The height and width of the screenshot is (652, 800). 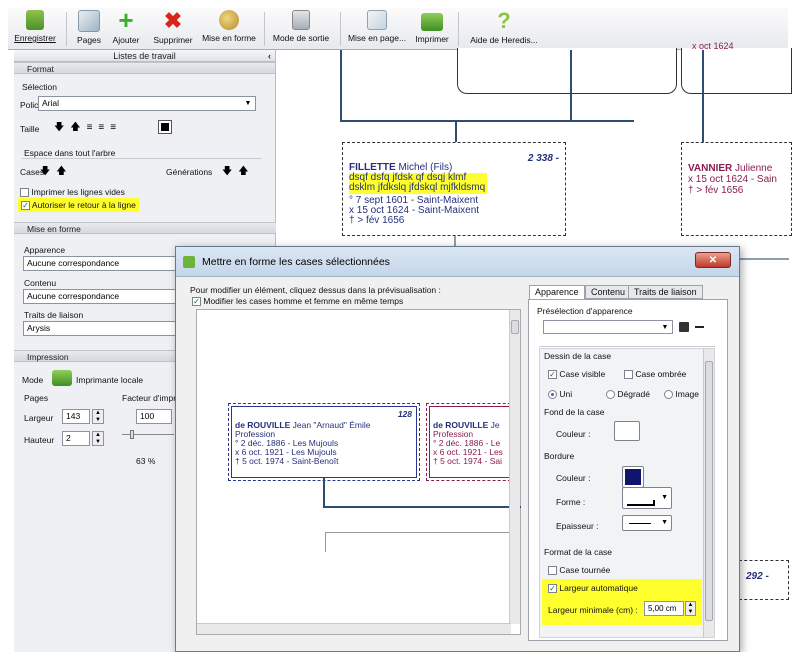 I want to click on decrease-spacing-icon: 🡇, so click(x=48, y=171).